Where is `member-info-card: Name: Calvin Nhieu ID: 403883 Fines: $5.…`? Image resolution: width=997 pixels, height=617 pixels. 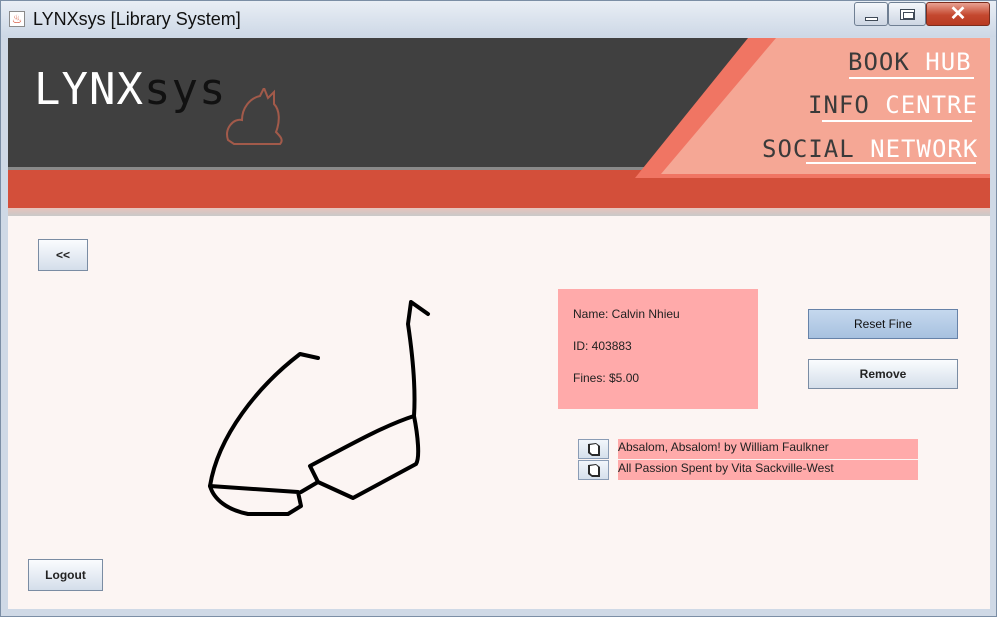 member-info-card: Name: Calvin Nhieu ID: 403883 Fines: $5.… is located at coordinates (658, 349).